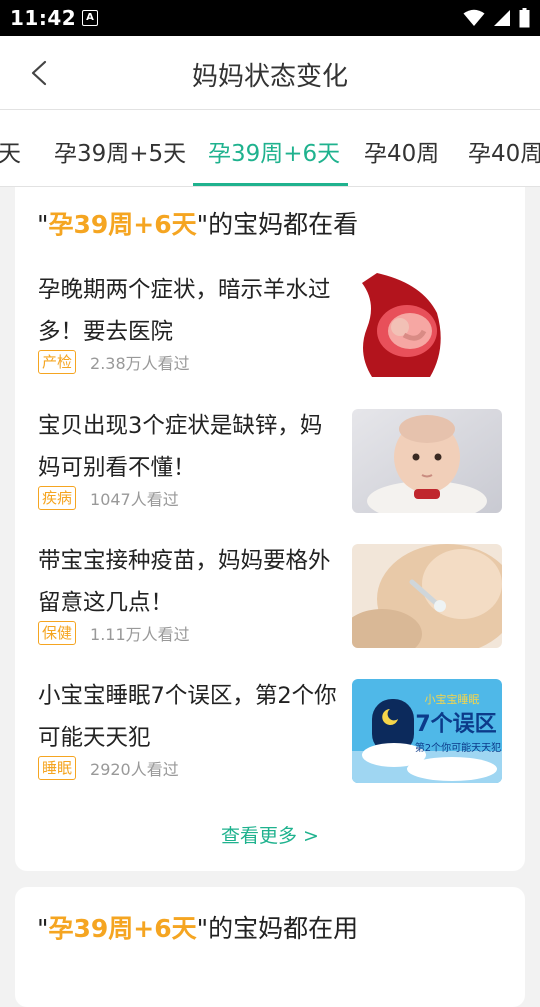  What do you see at coordinates (180, 447) in the screenshot?
I see `article-title: 宝贝出现3个症状是缺锌，妈妈可别看不懂！` at bounding box center [180, 447].